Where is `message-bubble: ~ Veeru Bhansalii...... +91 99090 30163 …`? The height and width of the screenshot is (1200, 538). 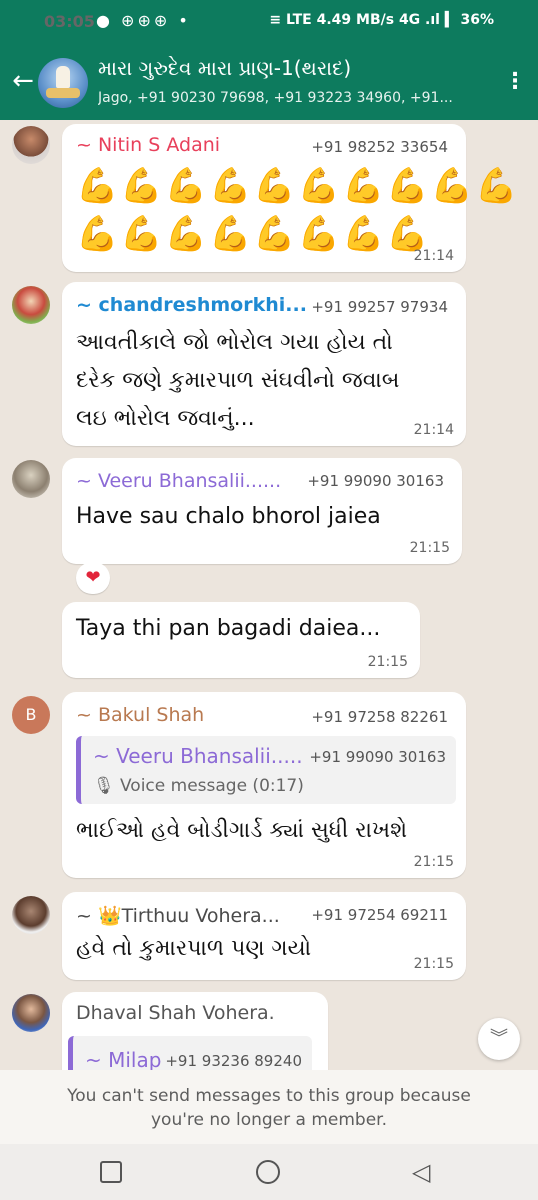 message-bubble: ~ Veeru Bhansalii...... +91 99090 30163 … is located at coordinates (262, 511).